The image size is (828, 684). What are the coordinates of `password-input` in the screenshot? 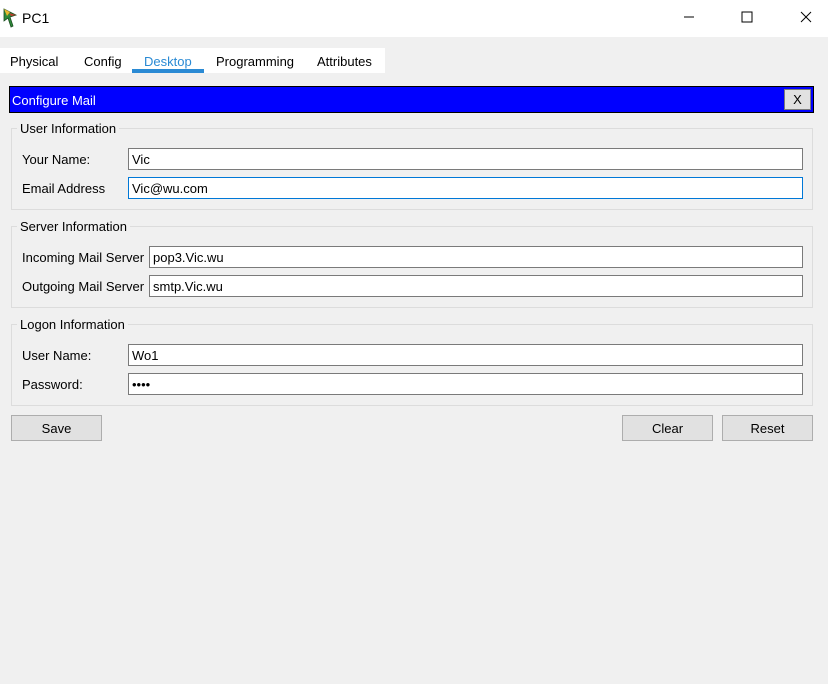 It's located at (465, 384).